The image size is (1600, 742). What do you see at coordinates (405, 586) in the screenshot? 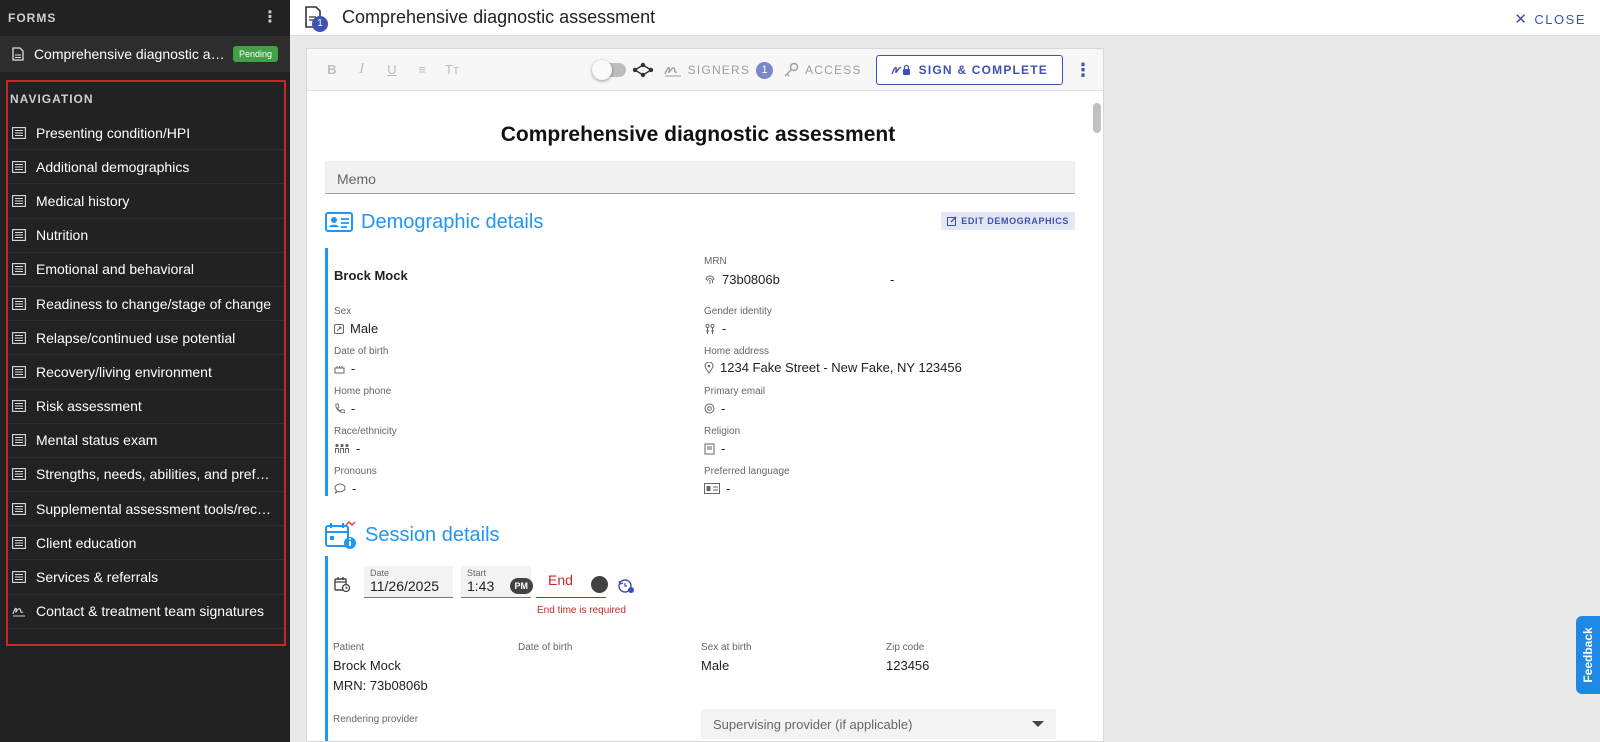
I see `date-value: 11/26/2025` at bounding box center [405, 586].